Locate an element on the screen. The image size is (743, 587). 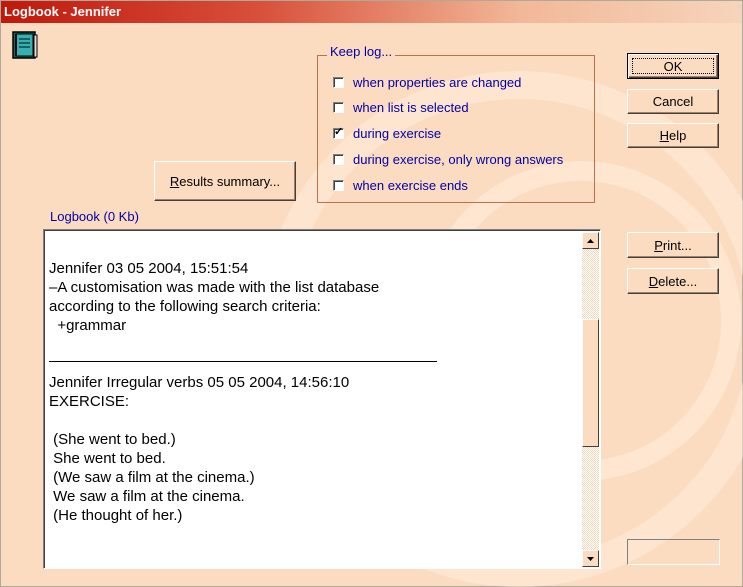
log-line: She went to bed. is located at coordinates (107, 458).